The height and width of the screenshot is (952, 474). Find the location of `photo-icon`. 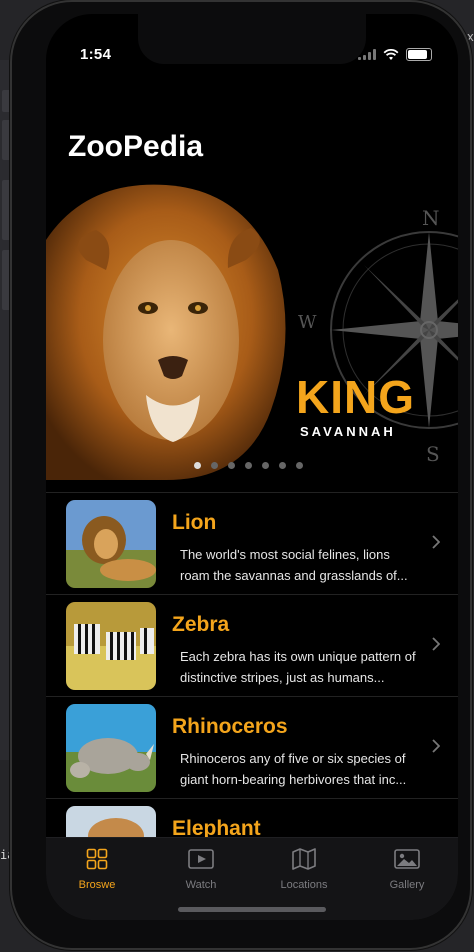

photo-icon is located at coordinates (407, 859).